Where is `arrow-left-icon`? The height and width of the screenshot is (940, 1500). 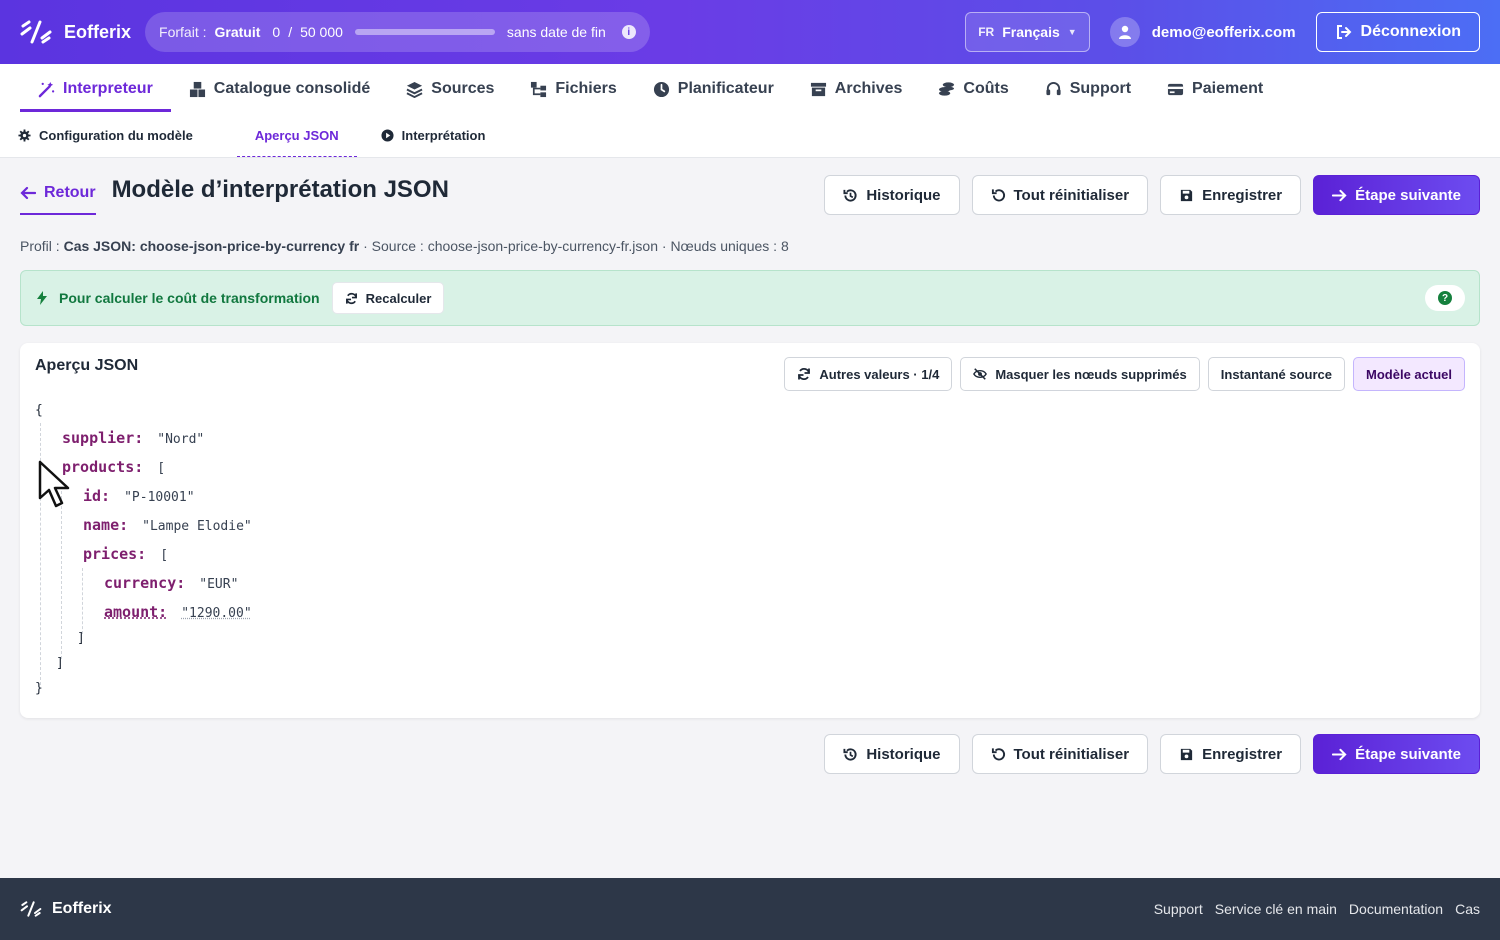
arrow-left-icon is located at coordinates (28, 193).